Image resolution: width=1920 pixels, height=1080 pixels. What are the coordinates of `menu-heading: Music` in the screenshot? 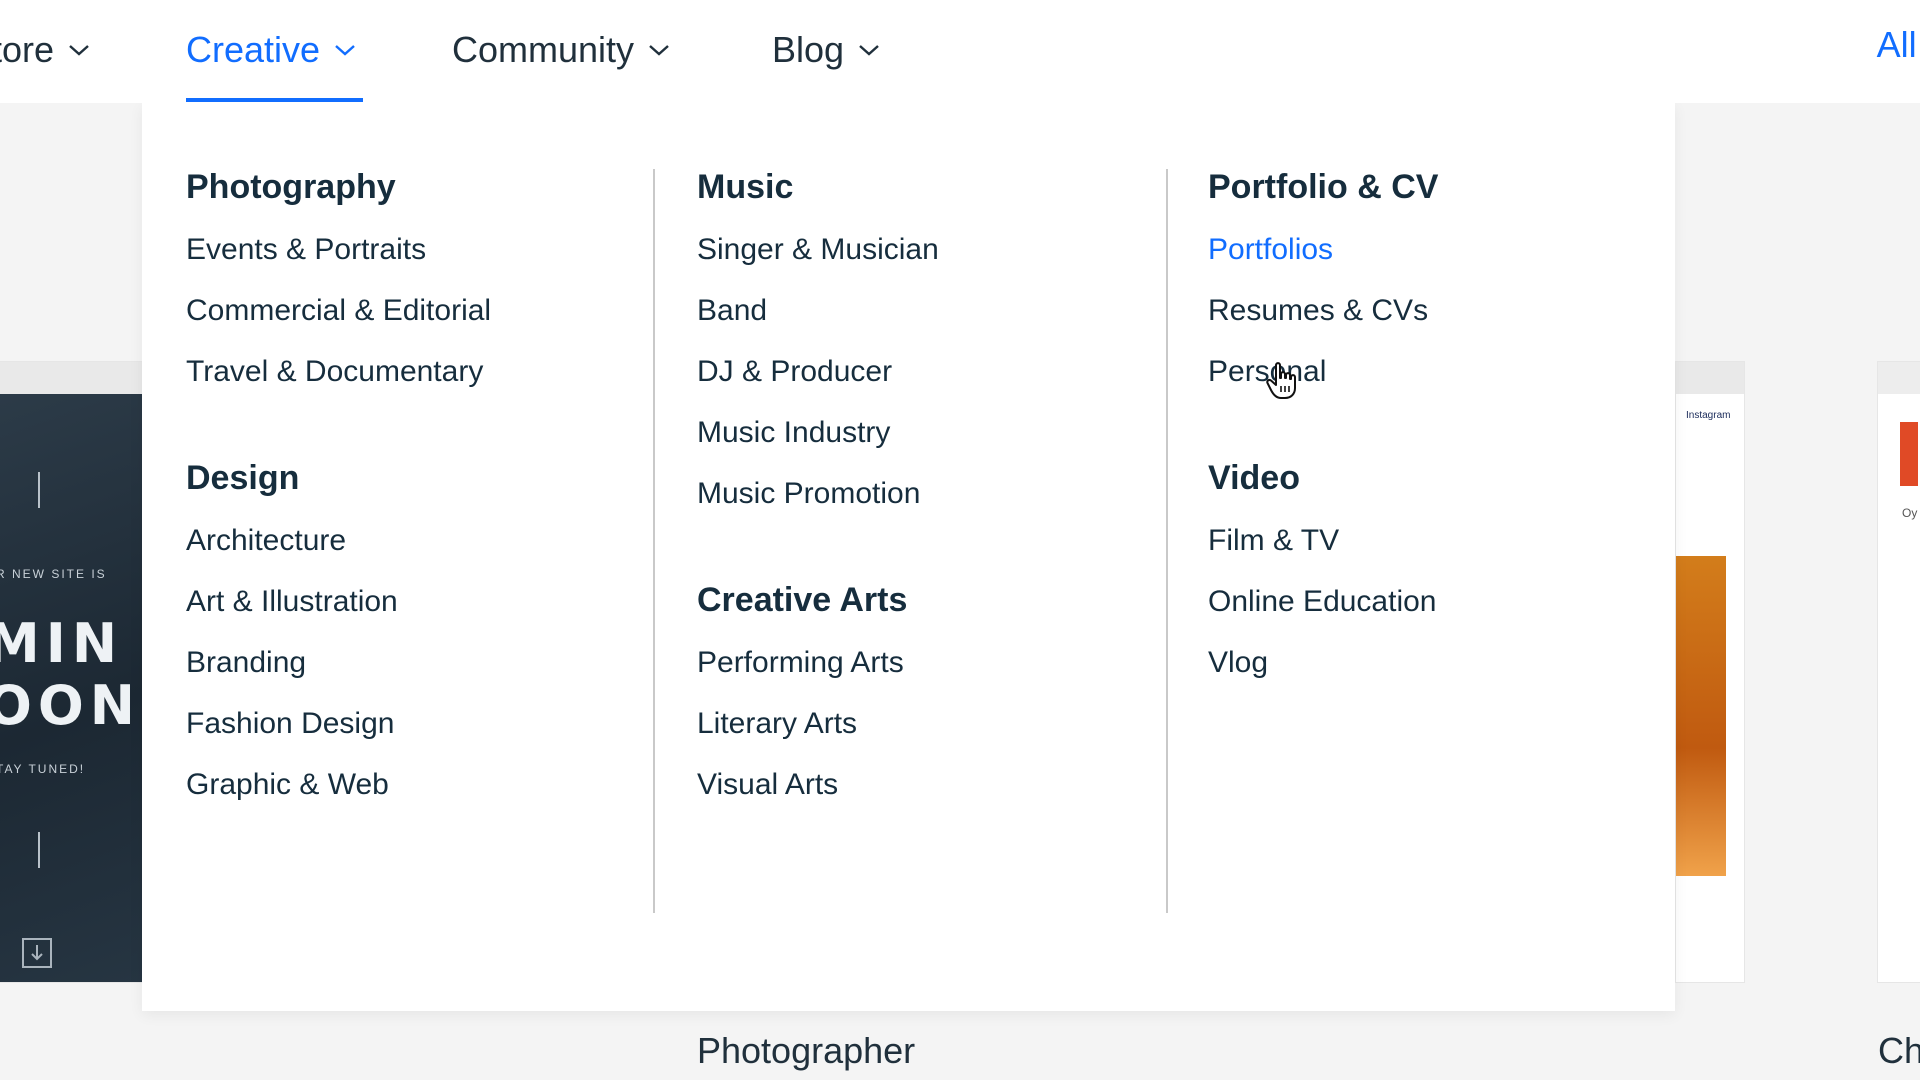 It's located at (818, 187).